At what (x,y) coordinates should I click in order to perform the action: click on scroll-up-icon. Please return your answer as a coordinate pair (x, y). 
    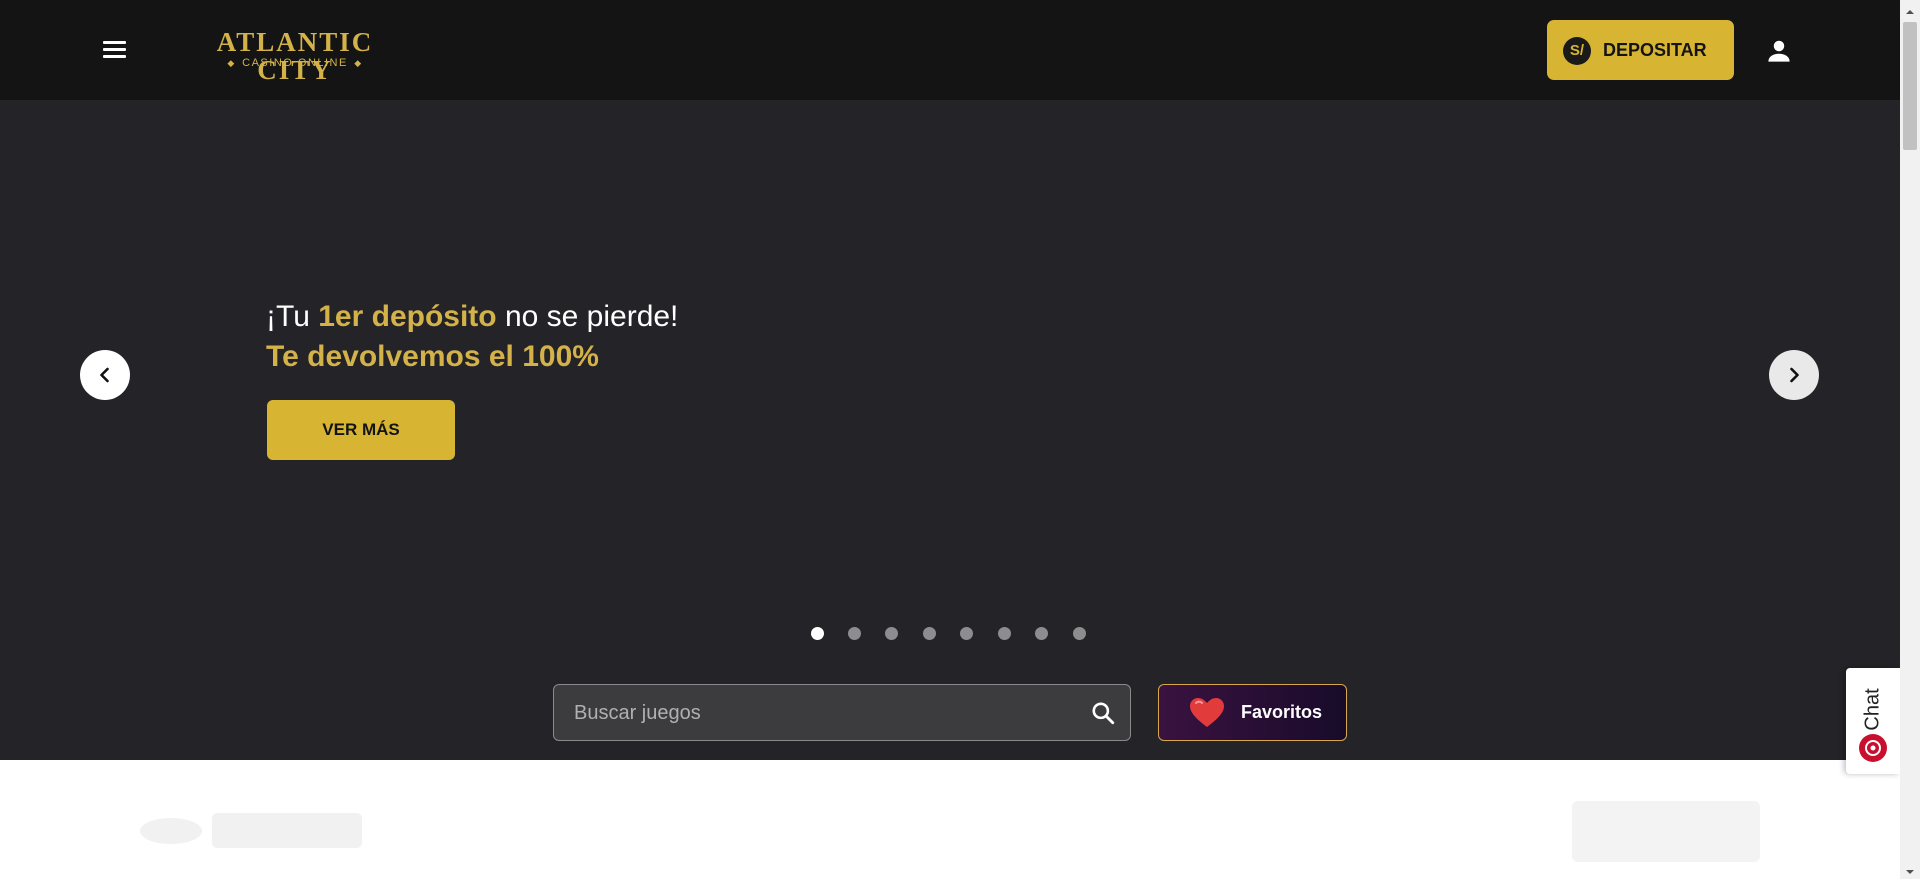
    Looking at the image, I should click on (1910, 9).